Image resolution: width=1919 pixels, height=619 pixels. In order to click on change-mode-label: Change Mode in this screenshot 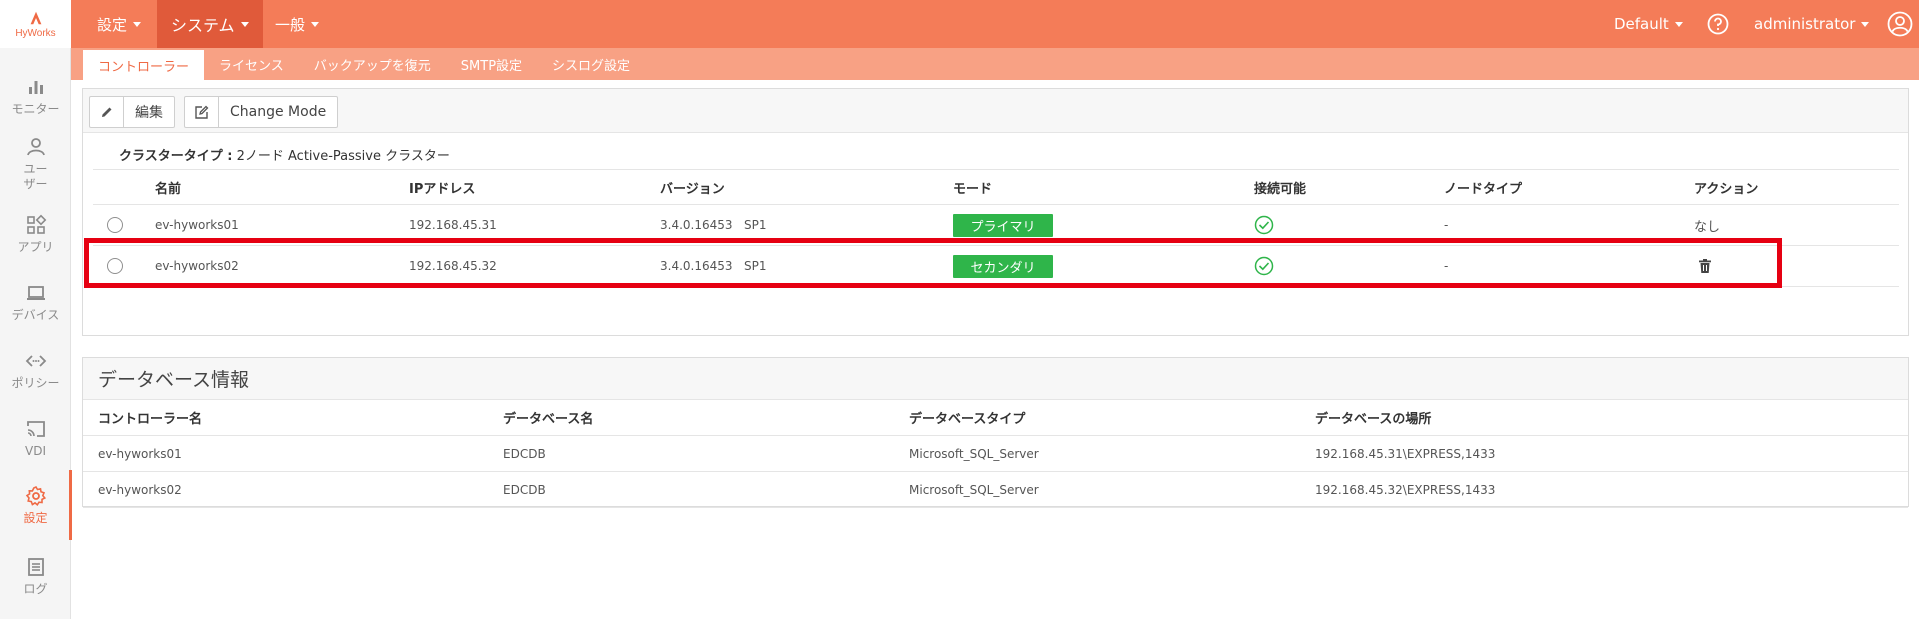, I will do `click(278, 112)`.